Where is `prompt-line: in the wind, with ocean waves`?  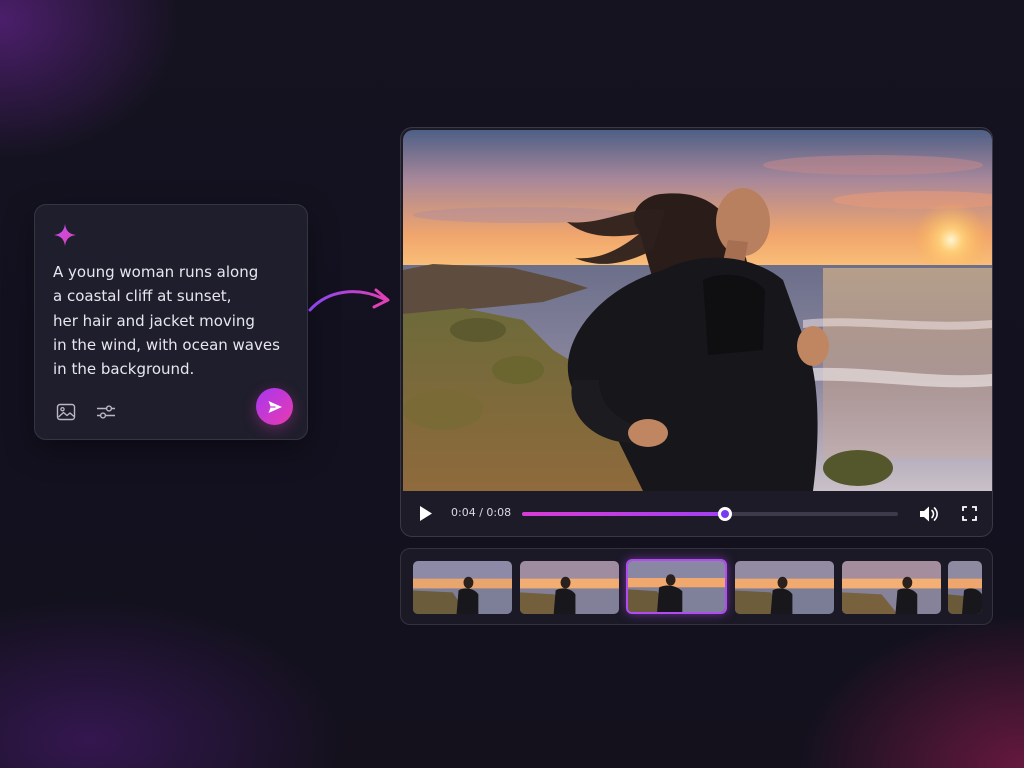 prompt-line: in the wind, with ocean waves is located at coordinates (166, 344).